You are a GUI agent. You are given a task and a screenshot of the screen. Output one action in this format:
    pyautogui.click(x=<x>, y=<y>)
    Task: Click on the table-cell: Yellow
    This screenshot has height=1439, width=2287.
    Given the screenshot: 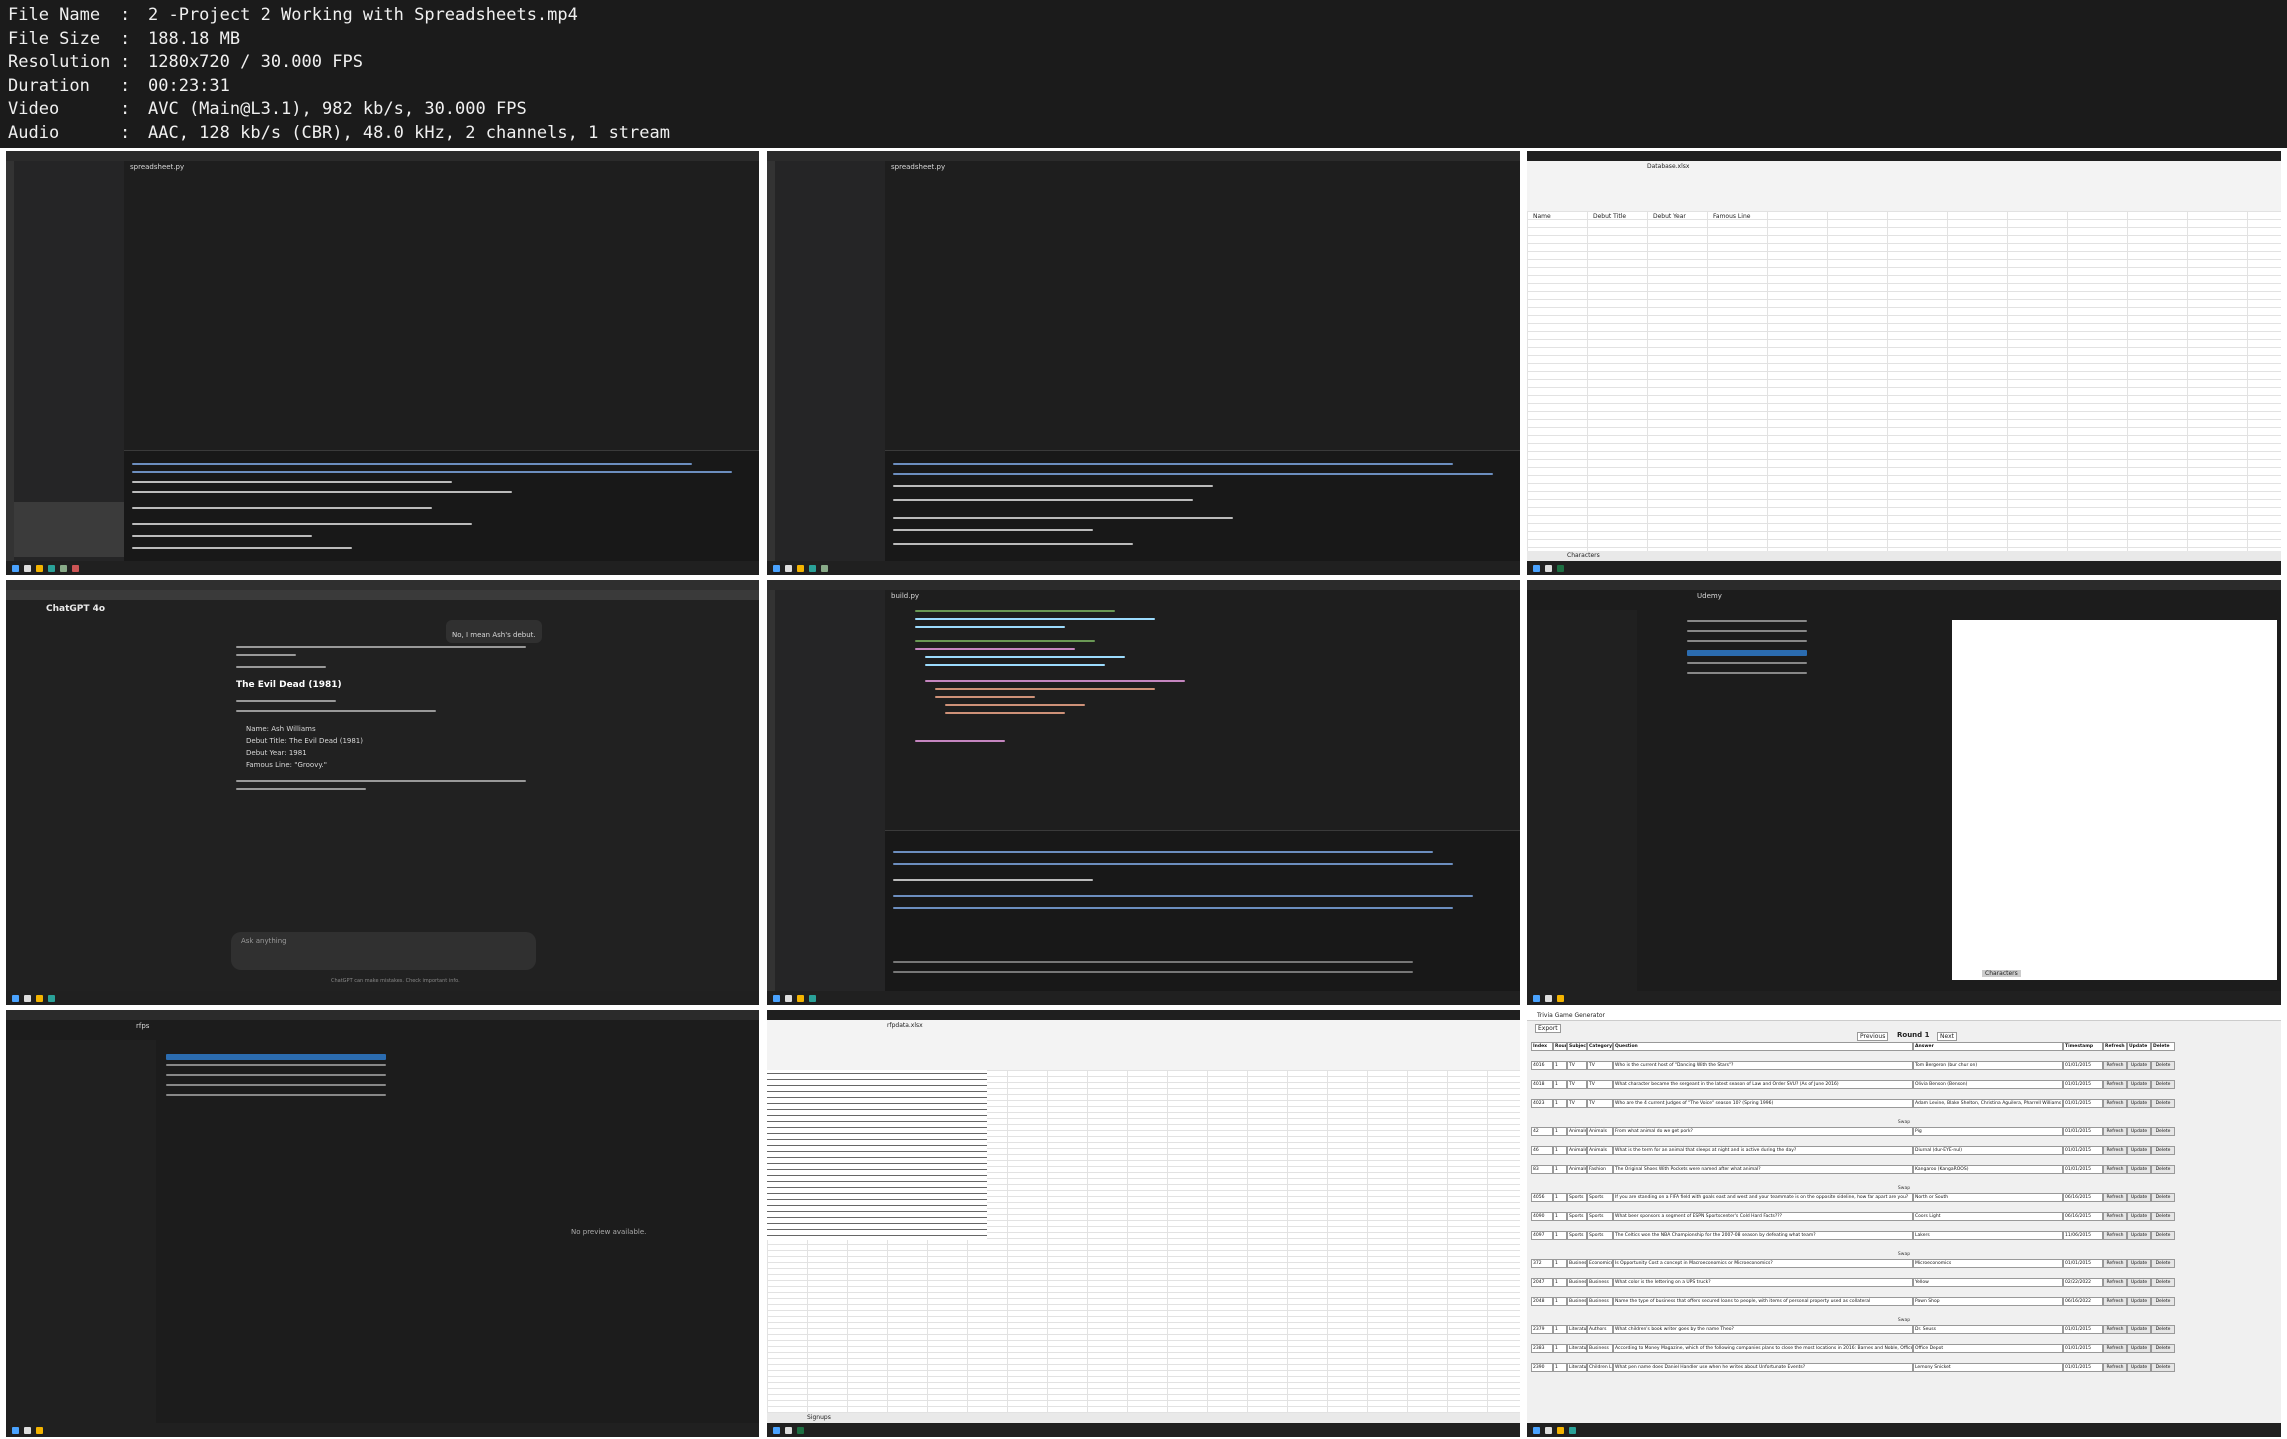 What is the action you would take?
    pyautogui.click(x=1988, y=1282)
    